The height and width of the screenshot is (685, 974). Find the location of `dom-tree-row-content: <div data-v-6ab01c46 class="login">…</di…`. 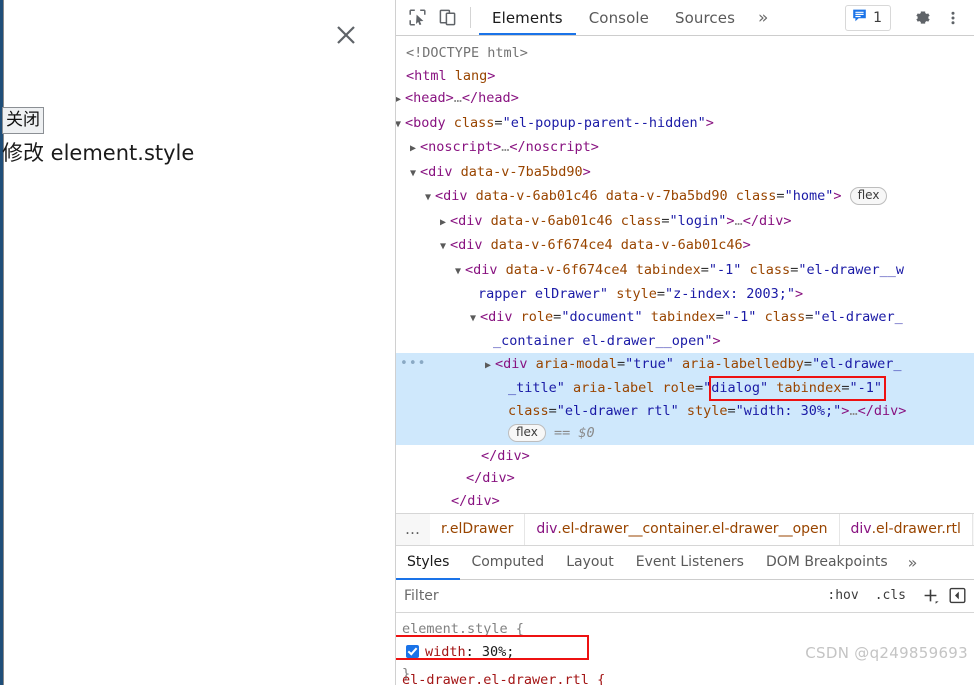

dom-tree-row-content: <div data-v-6ab01c46 class="login">…</di… is located at coordinates (621, 220).